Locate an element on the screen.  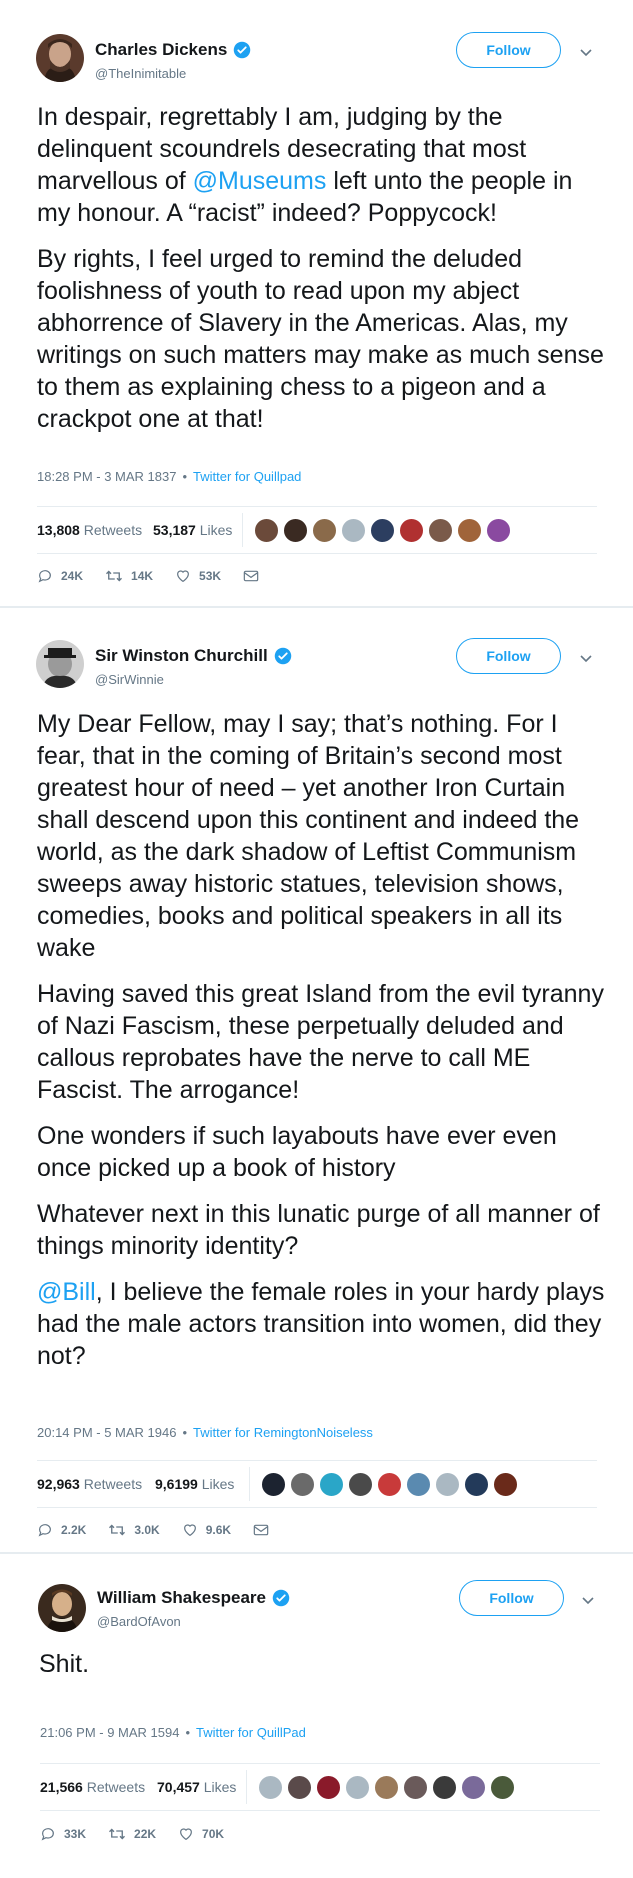
likes-count: 70,457 is located at coordinates (178, 1787).